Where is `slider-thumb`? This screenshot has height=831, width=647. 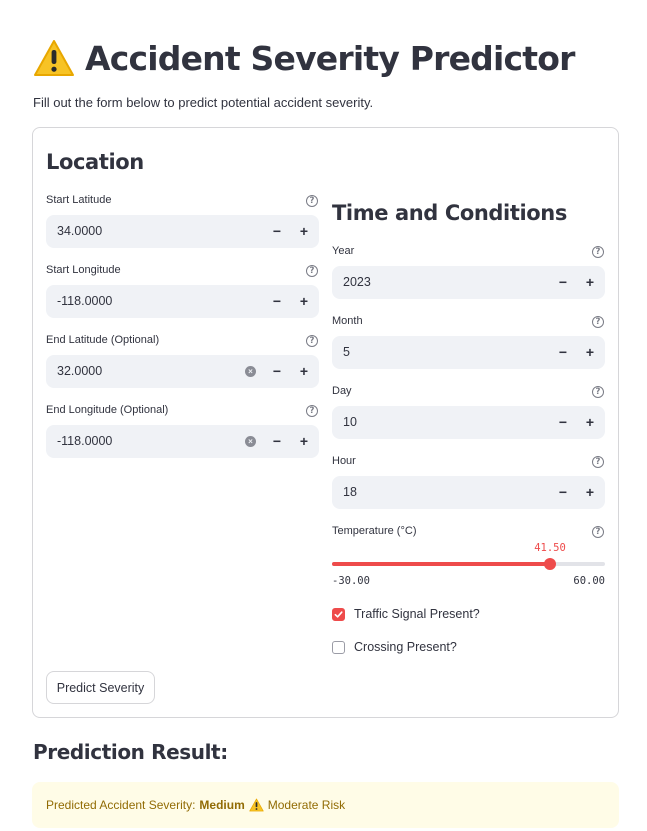 slider-thumb is located at coordinates (550, 564).